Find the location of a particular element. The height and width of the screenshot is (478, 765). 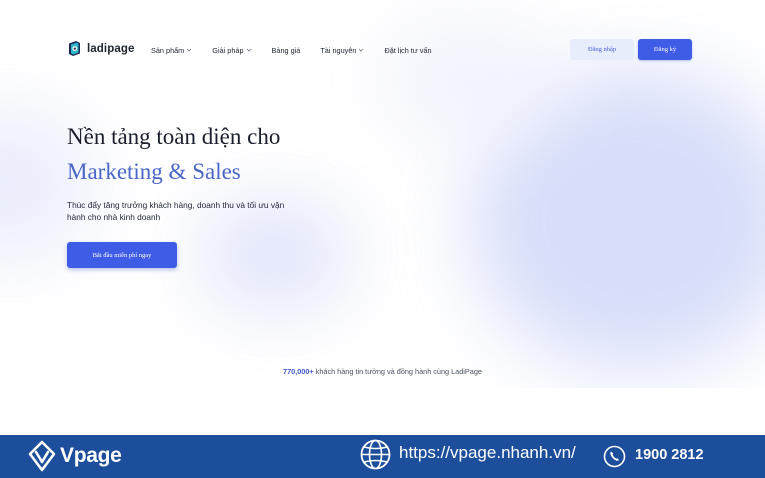

nav-item-label: Bảng giá is located at coordinates (286, 50).